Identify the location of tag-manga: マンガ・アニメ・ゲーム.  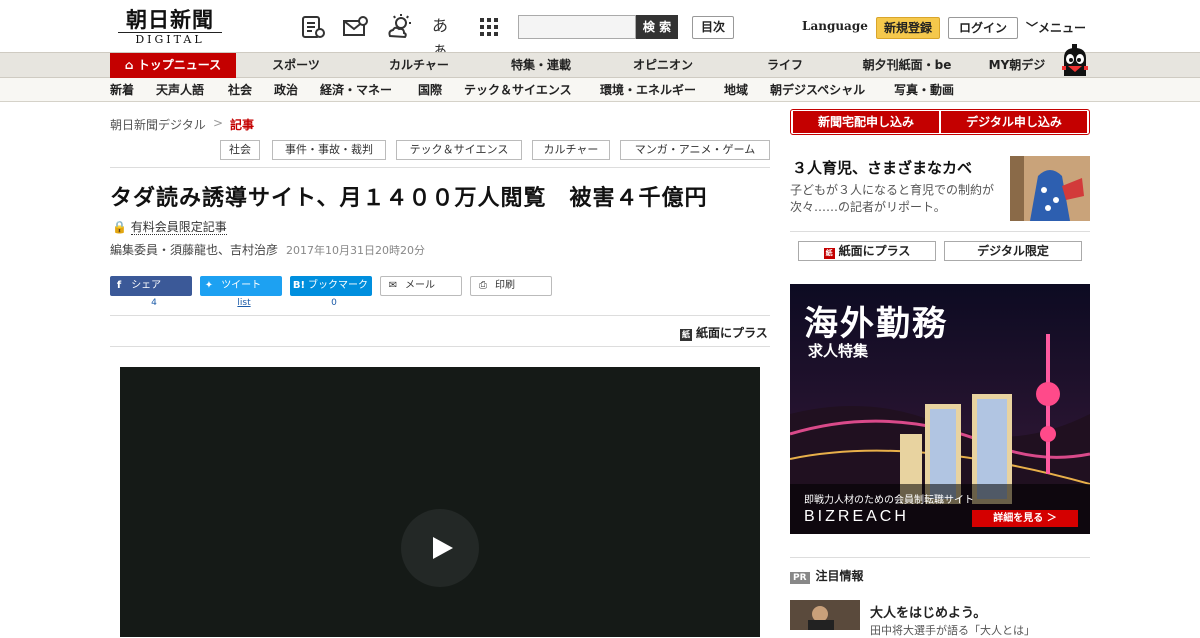
(695, 150).